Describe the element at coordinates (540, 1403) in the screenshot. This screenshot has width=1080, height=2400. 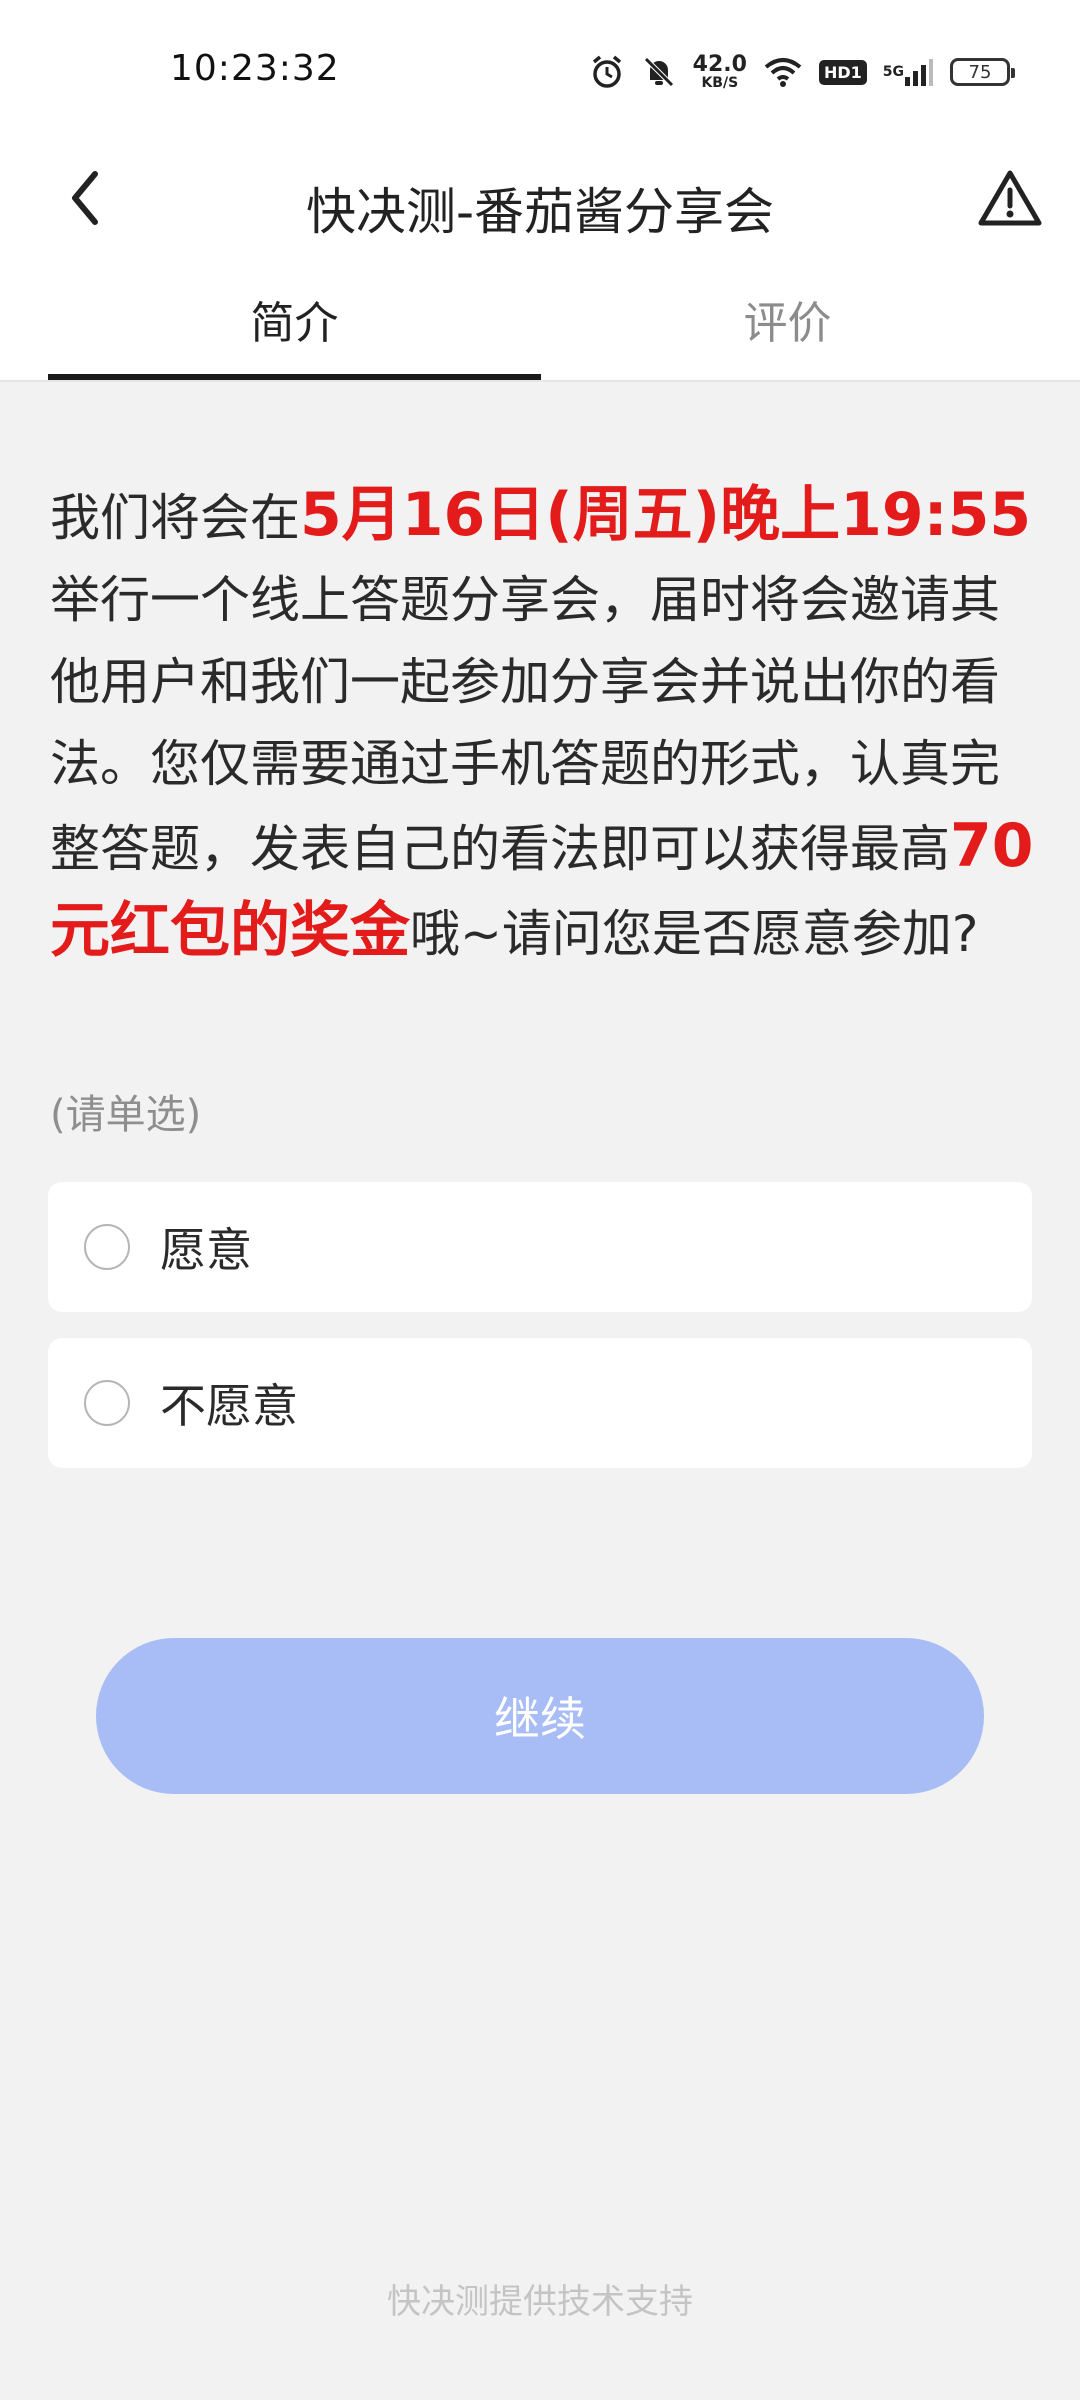
I see `option-unwilling: 不愿意` at that location.